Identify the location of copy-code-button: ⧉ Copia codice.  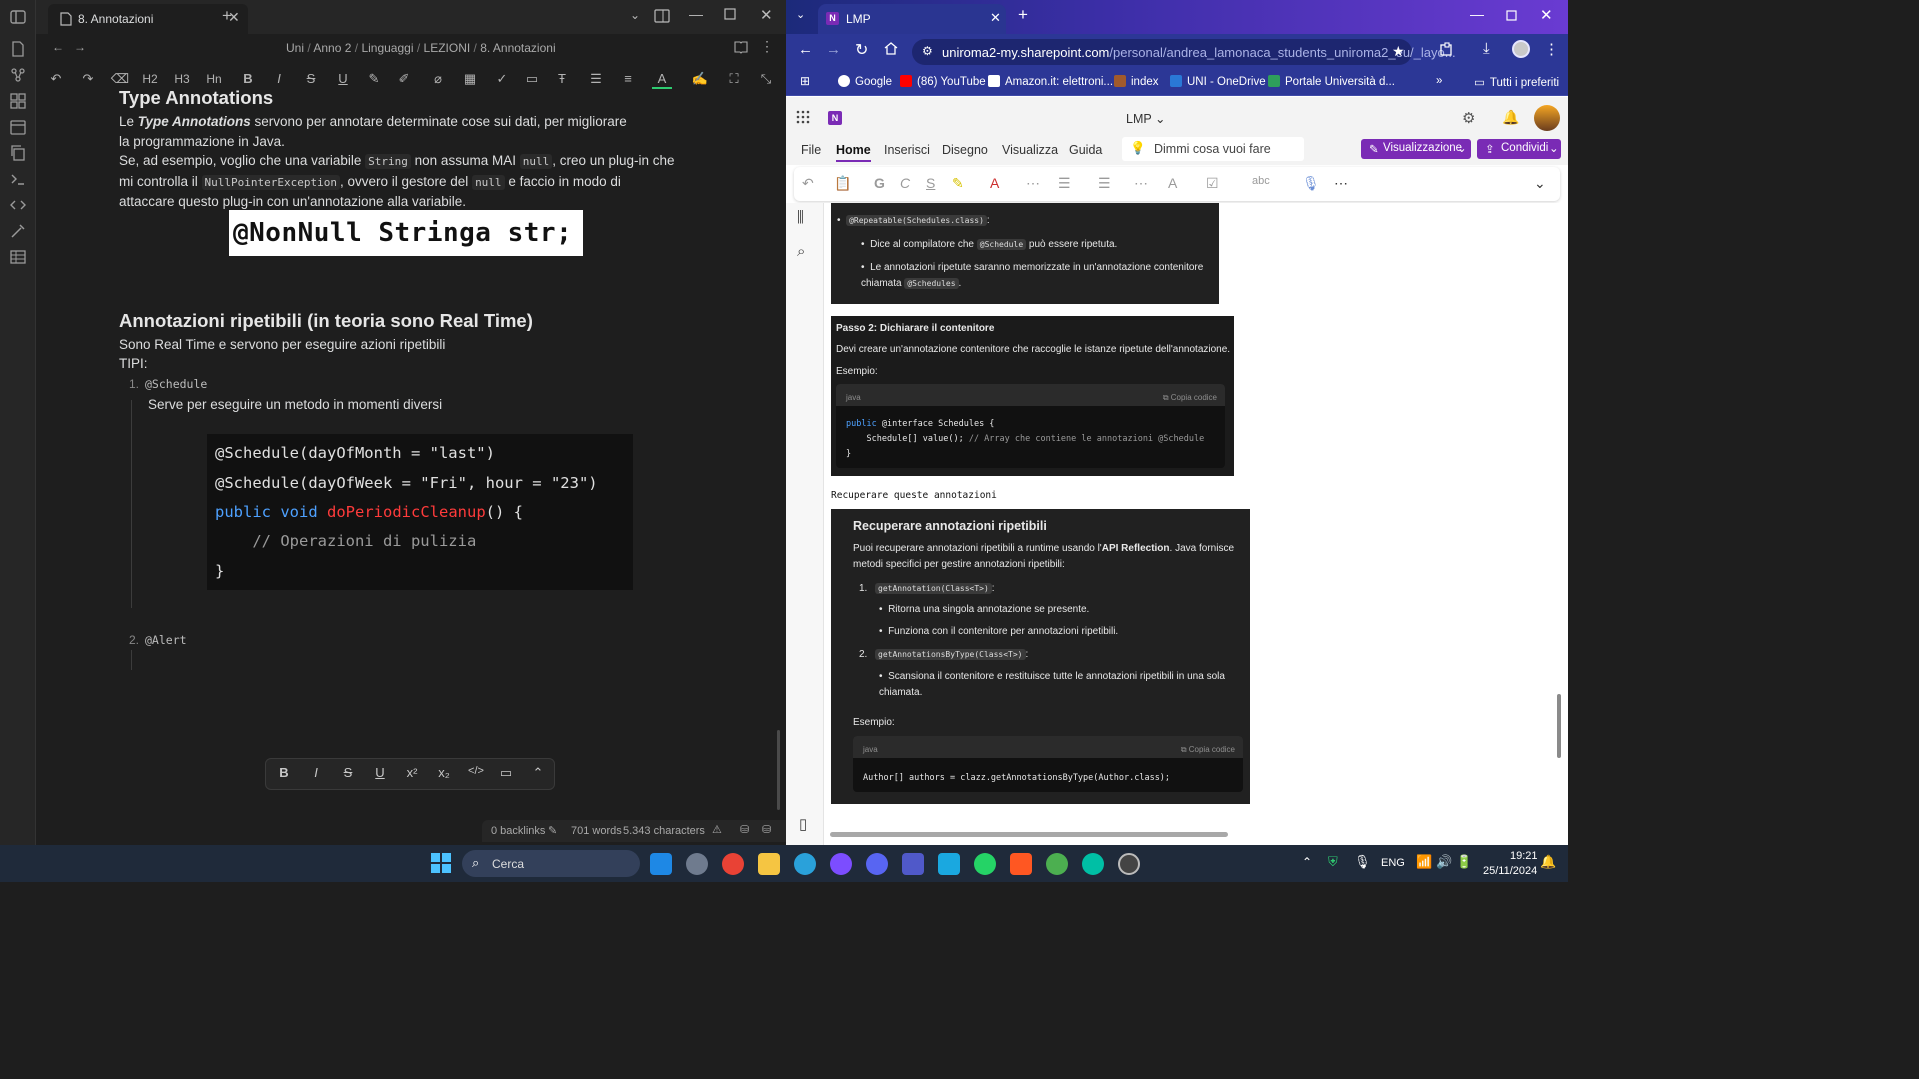
(1208, 750).